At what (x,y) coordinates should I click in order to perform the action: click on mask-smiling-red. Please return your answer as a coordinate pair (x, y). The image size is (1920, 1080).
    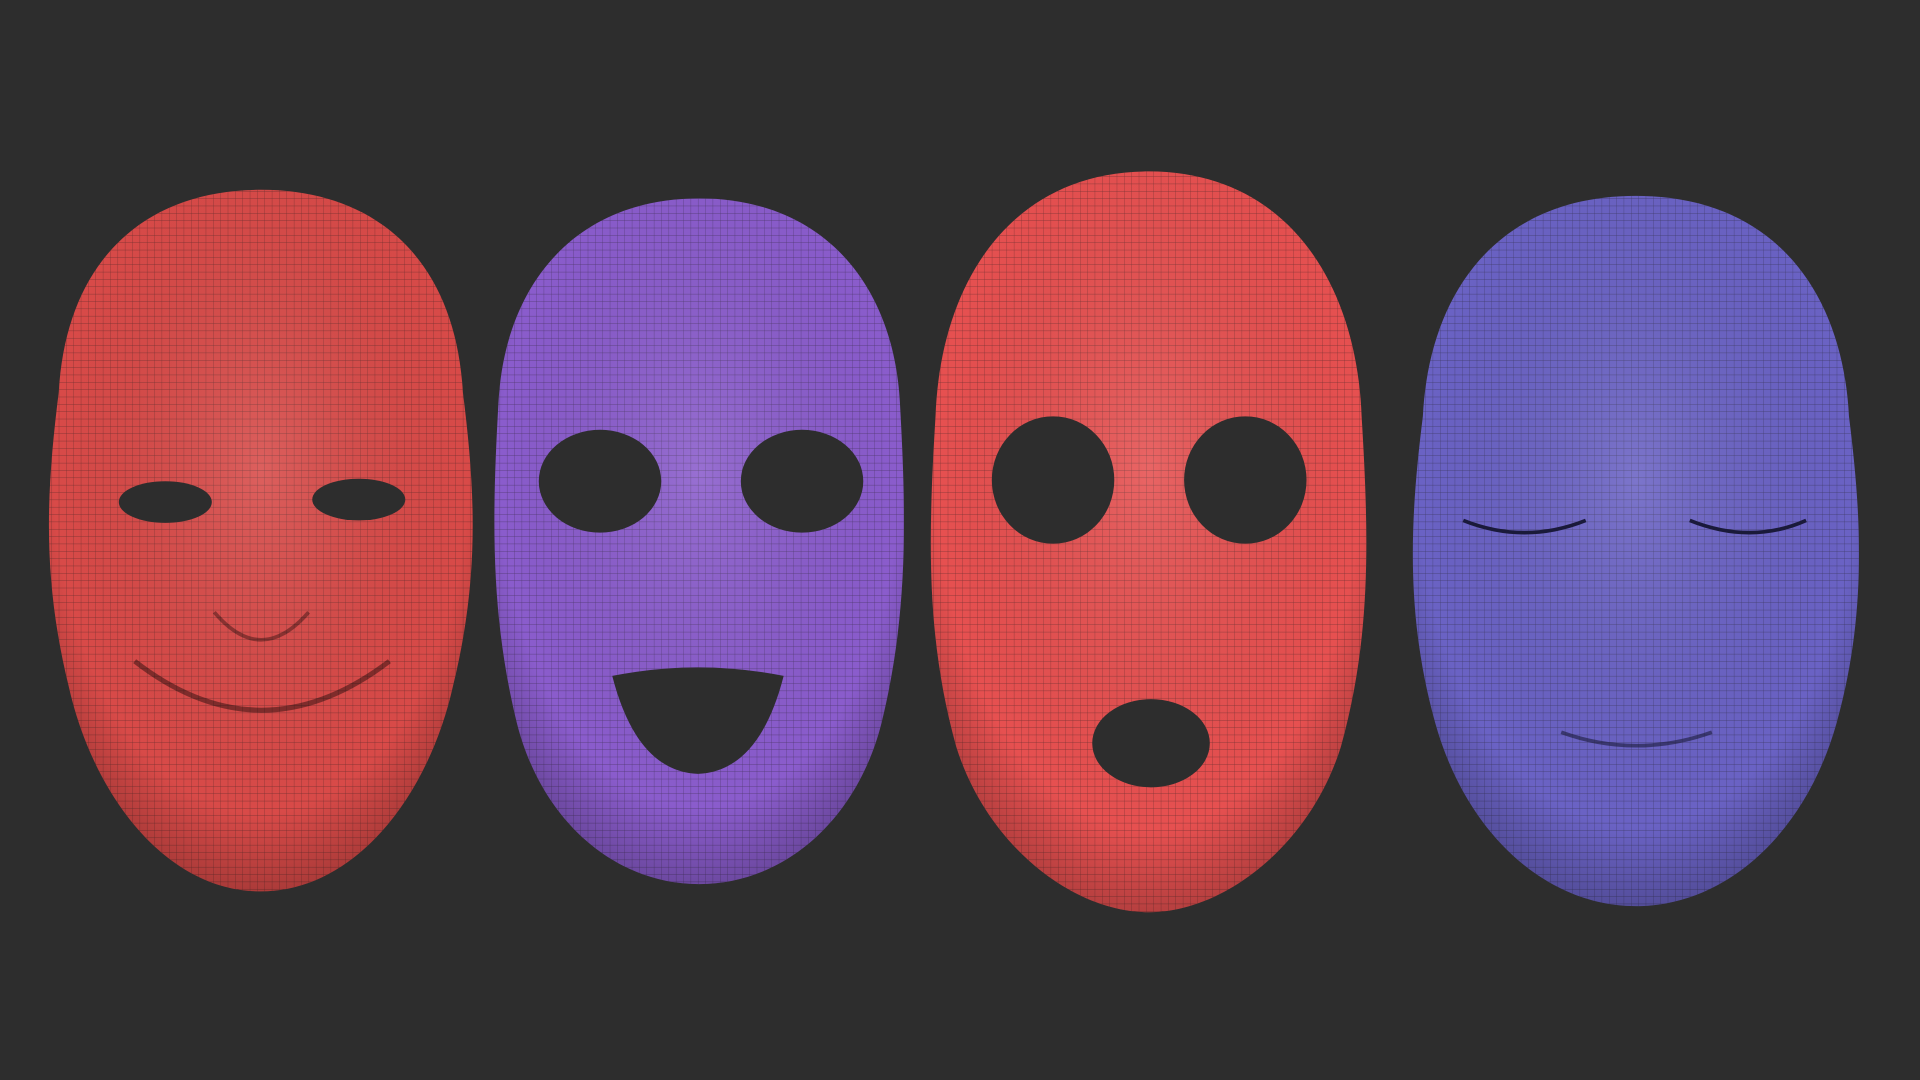
    Looking at the image, I should click on (260, 540).